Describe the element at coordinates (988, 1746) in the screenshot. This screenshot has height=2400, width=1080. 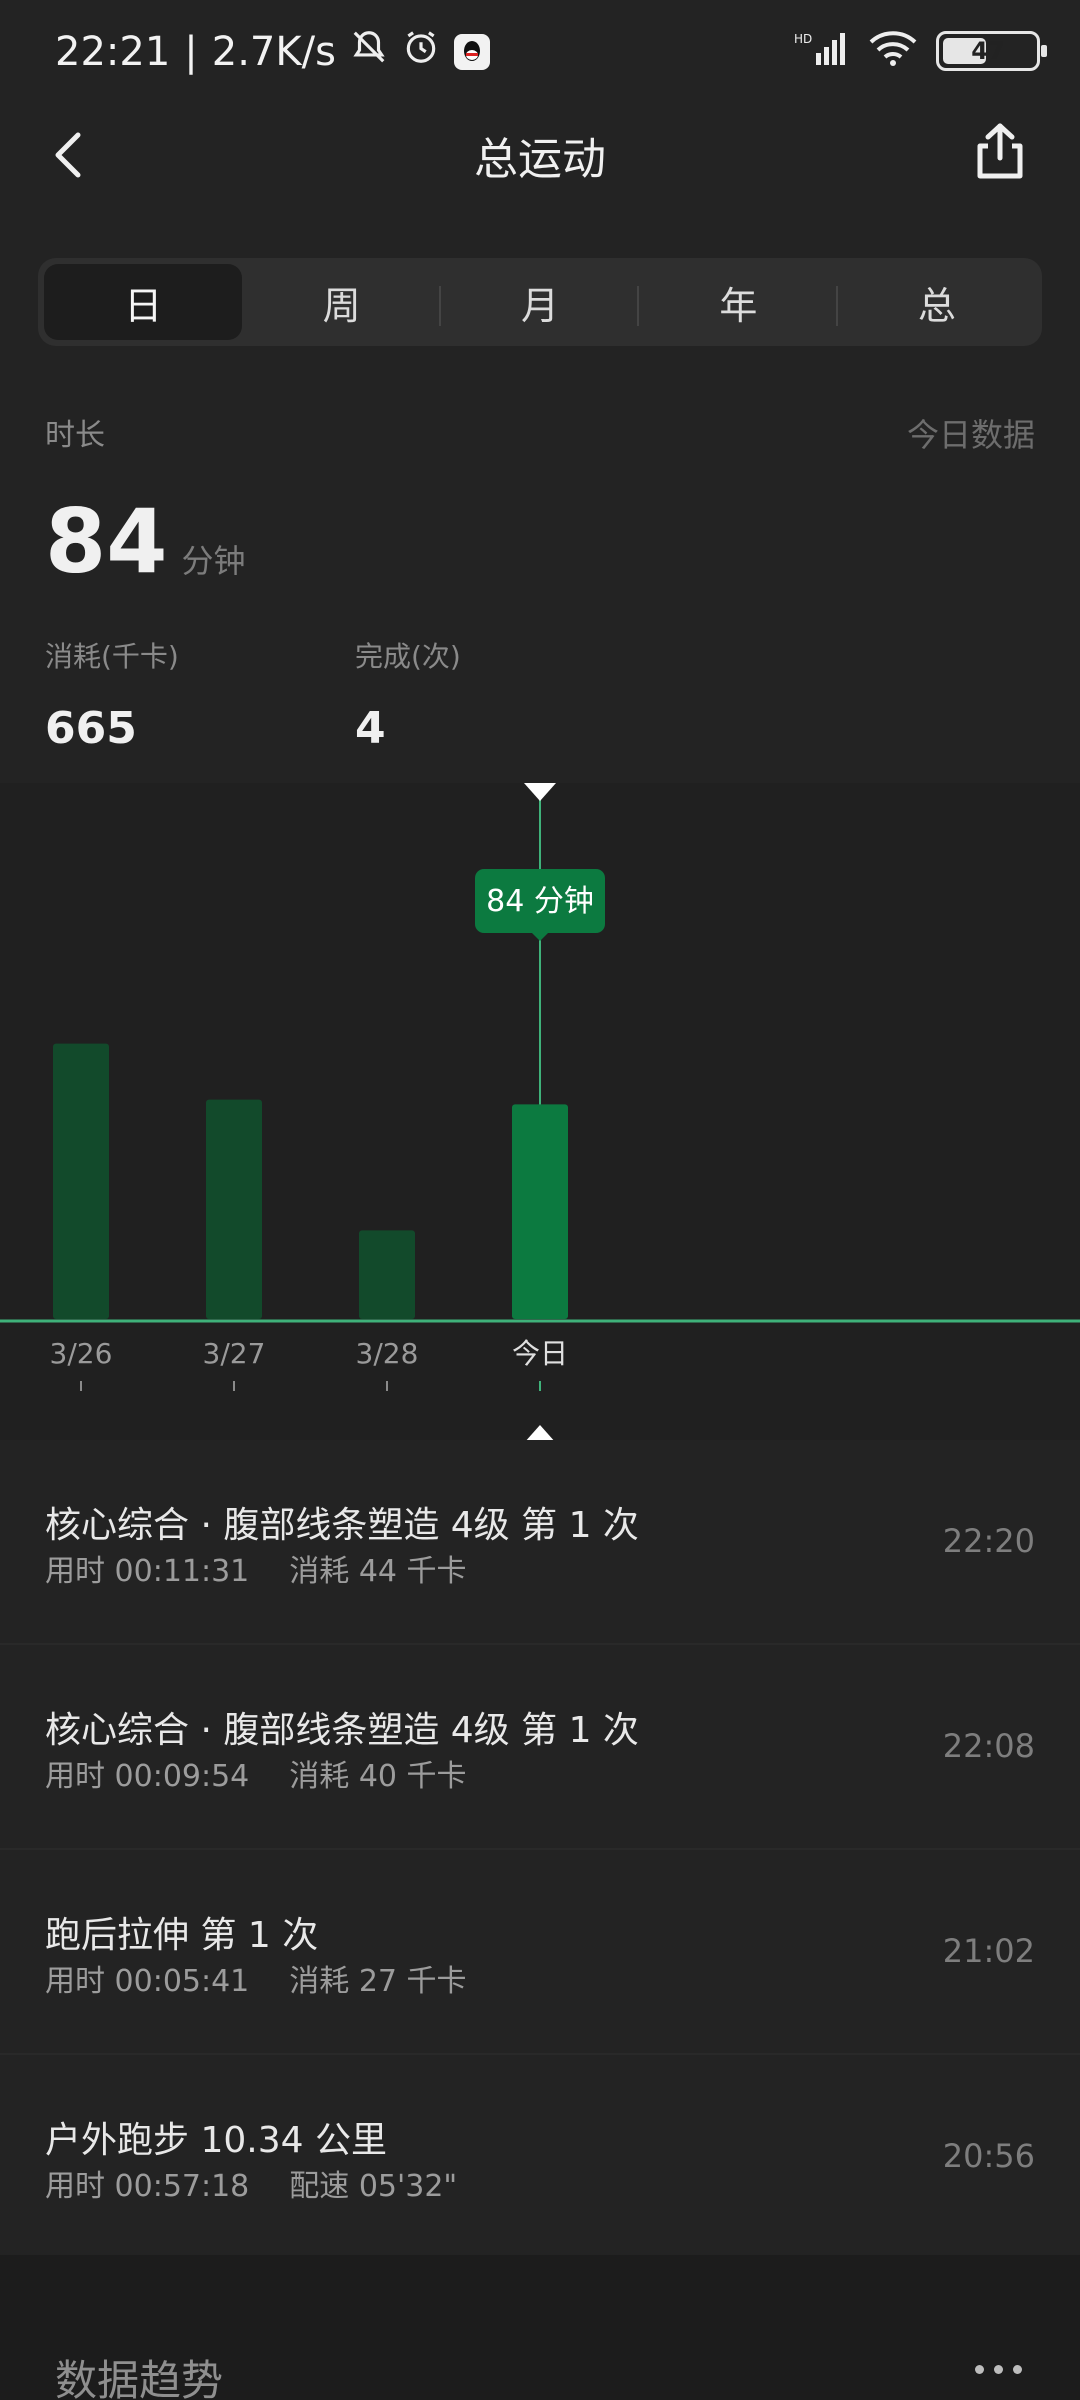
I see `activity-time: 22:08` at that location.